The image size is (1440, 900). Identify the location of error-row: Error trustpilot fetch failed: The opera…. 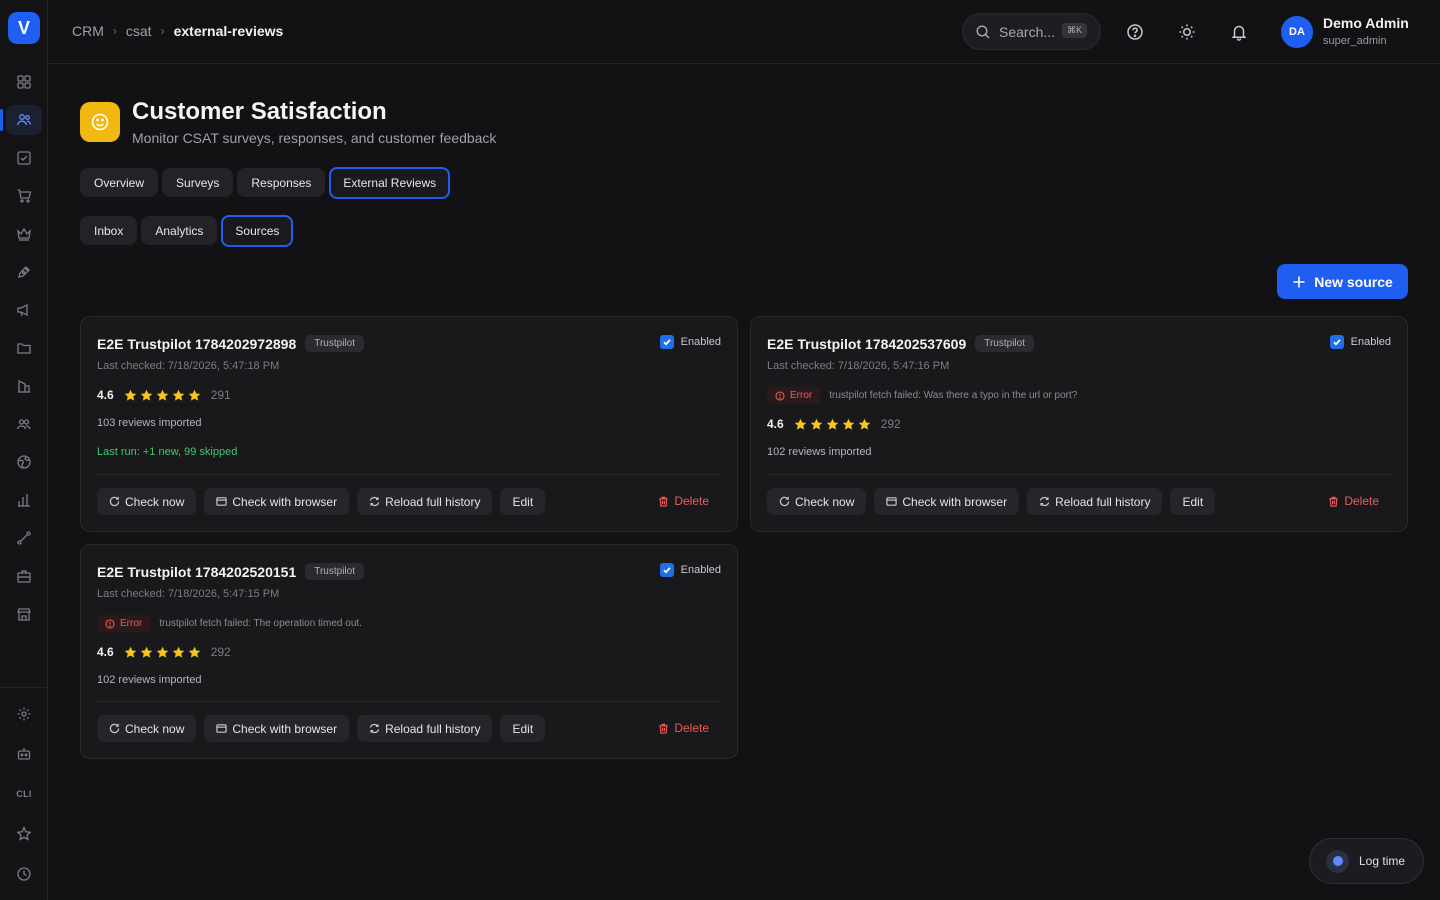
(229, 623).